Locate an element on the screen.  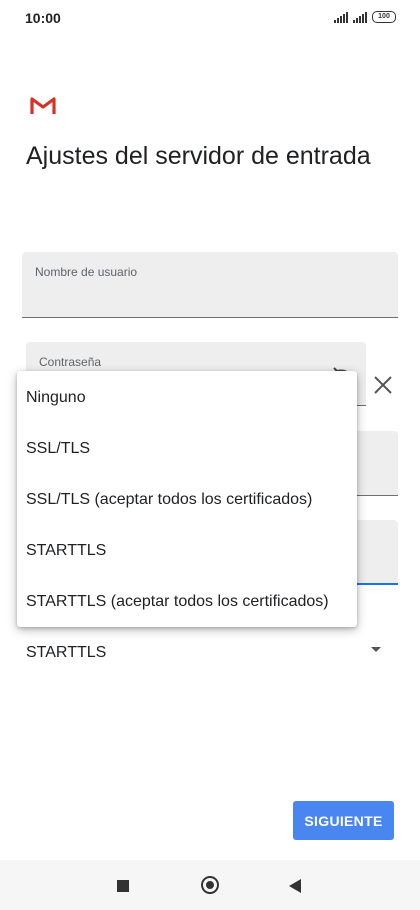
dropdown-option-ssl-tls-accept-all: SSL/TLS (aceptar todos los certificados) is located at coordinates (169, 500).